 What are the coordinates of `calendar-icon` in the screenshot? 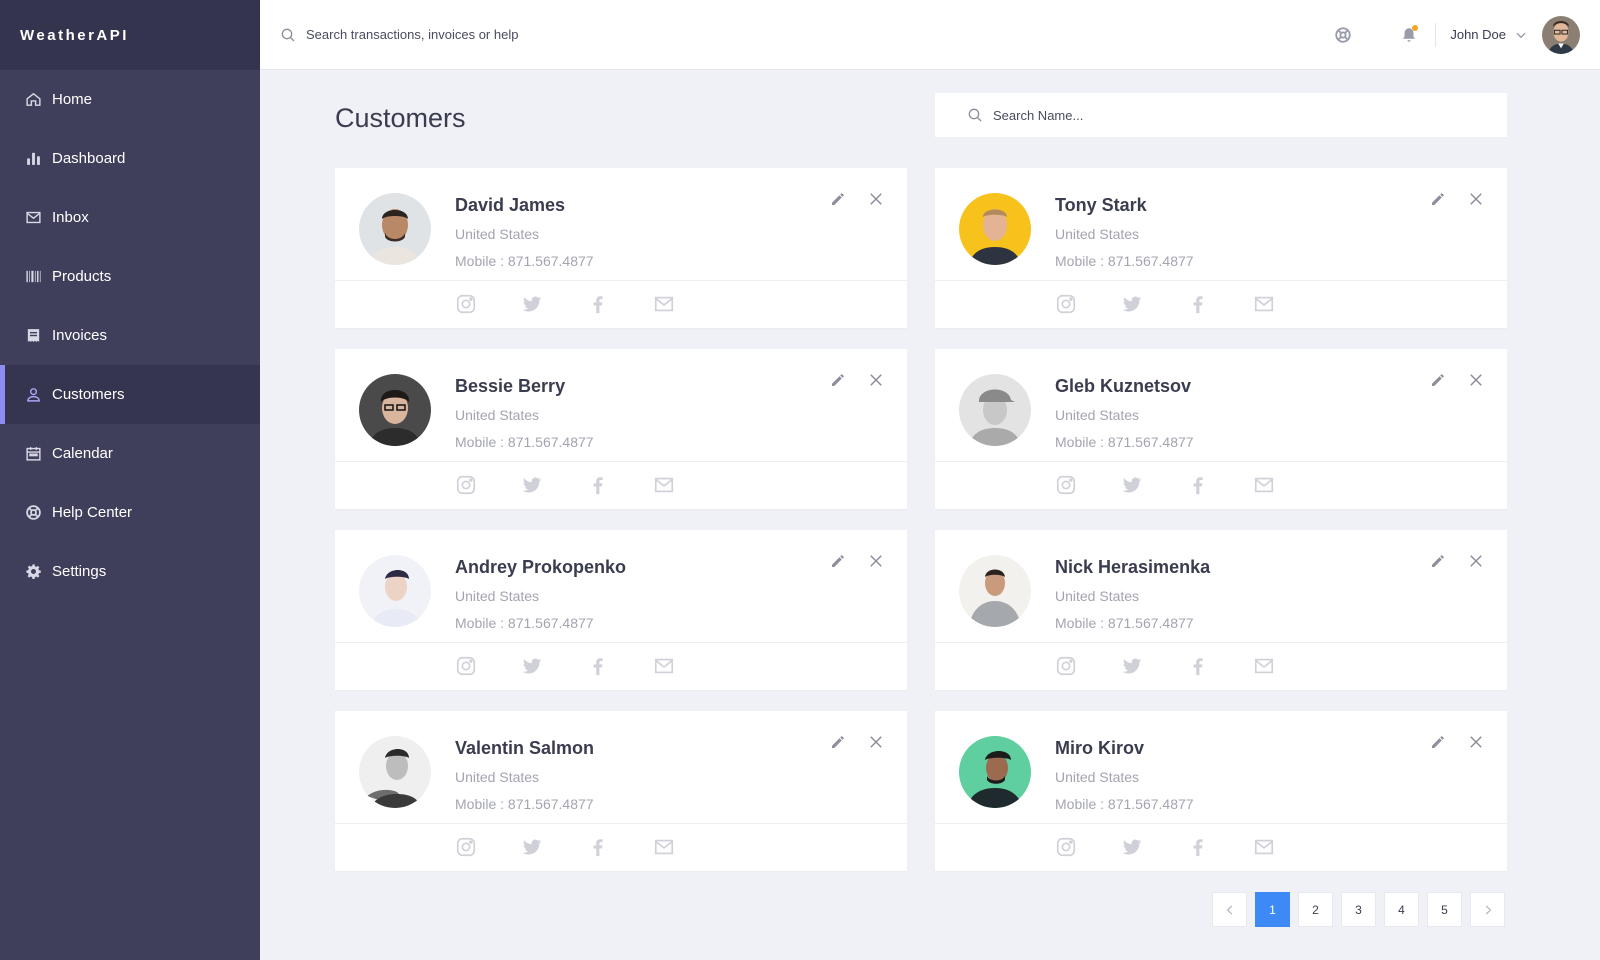 It's located at (33, 454).